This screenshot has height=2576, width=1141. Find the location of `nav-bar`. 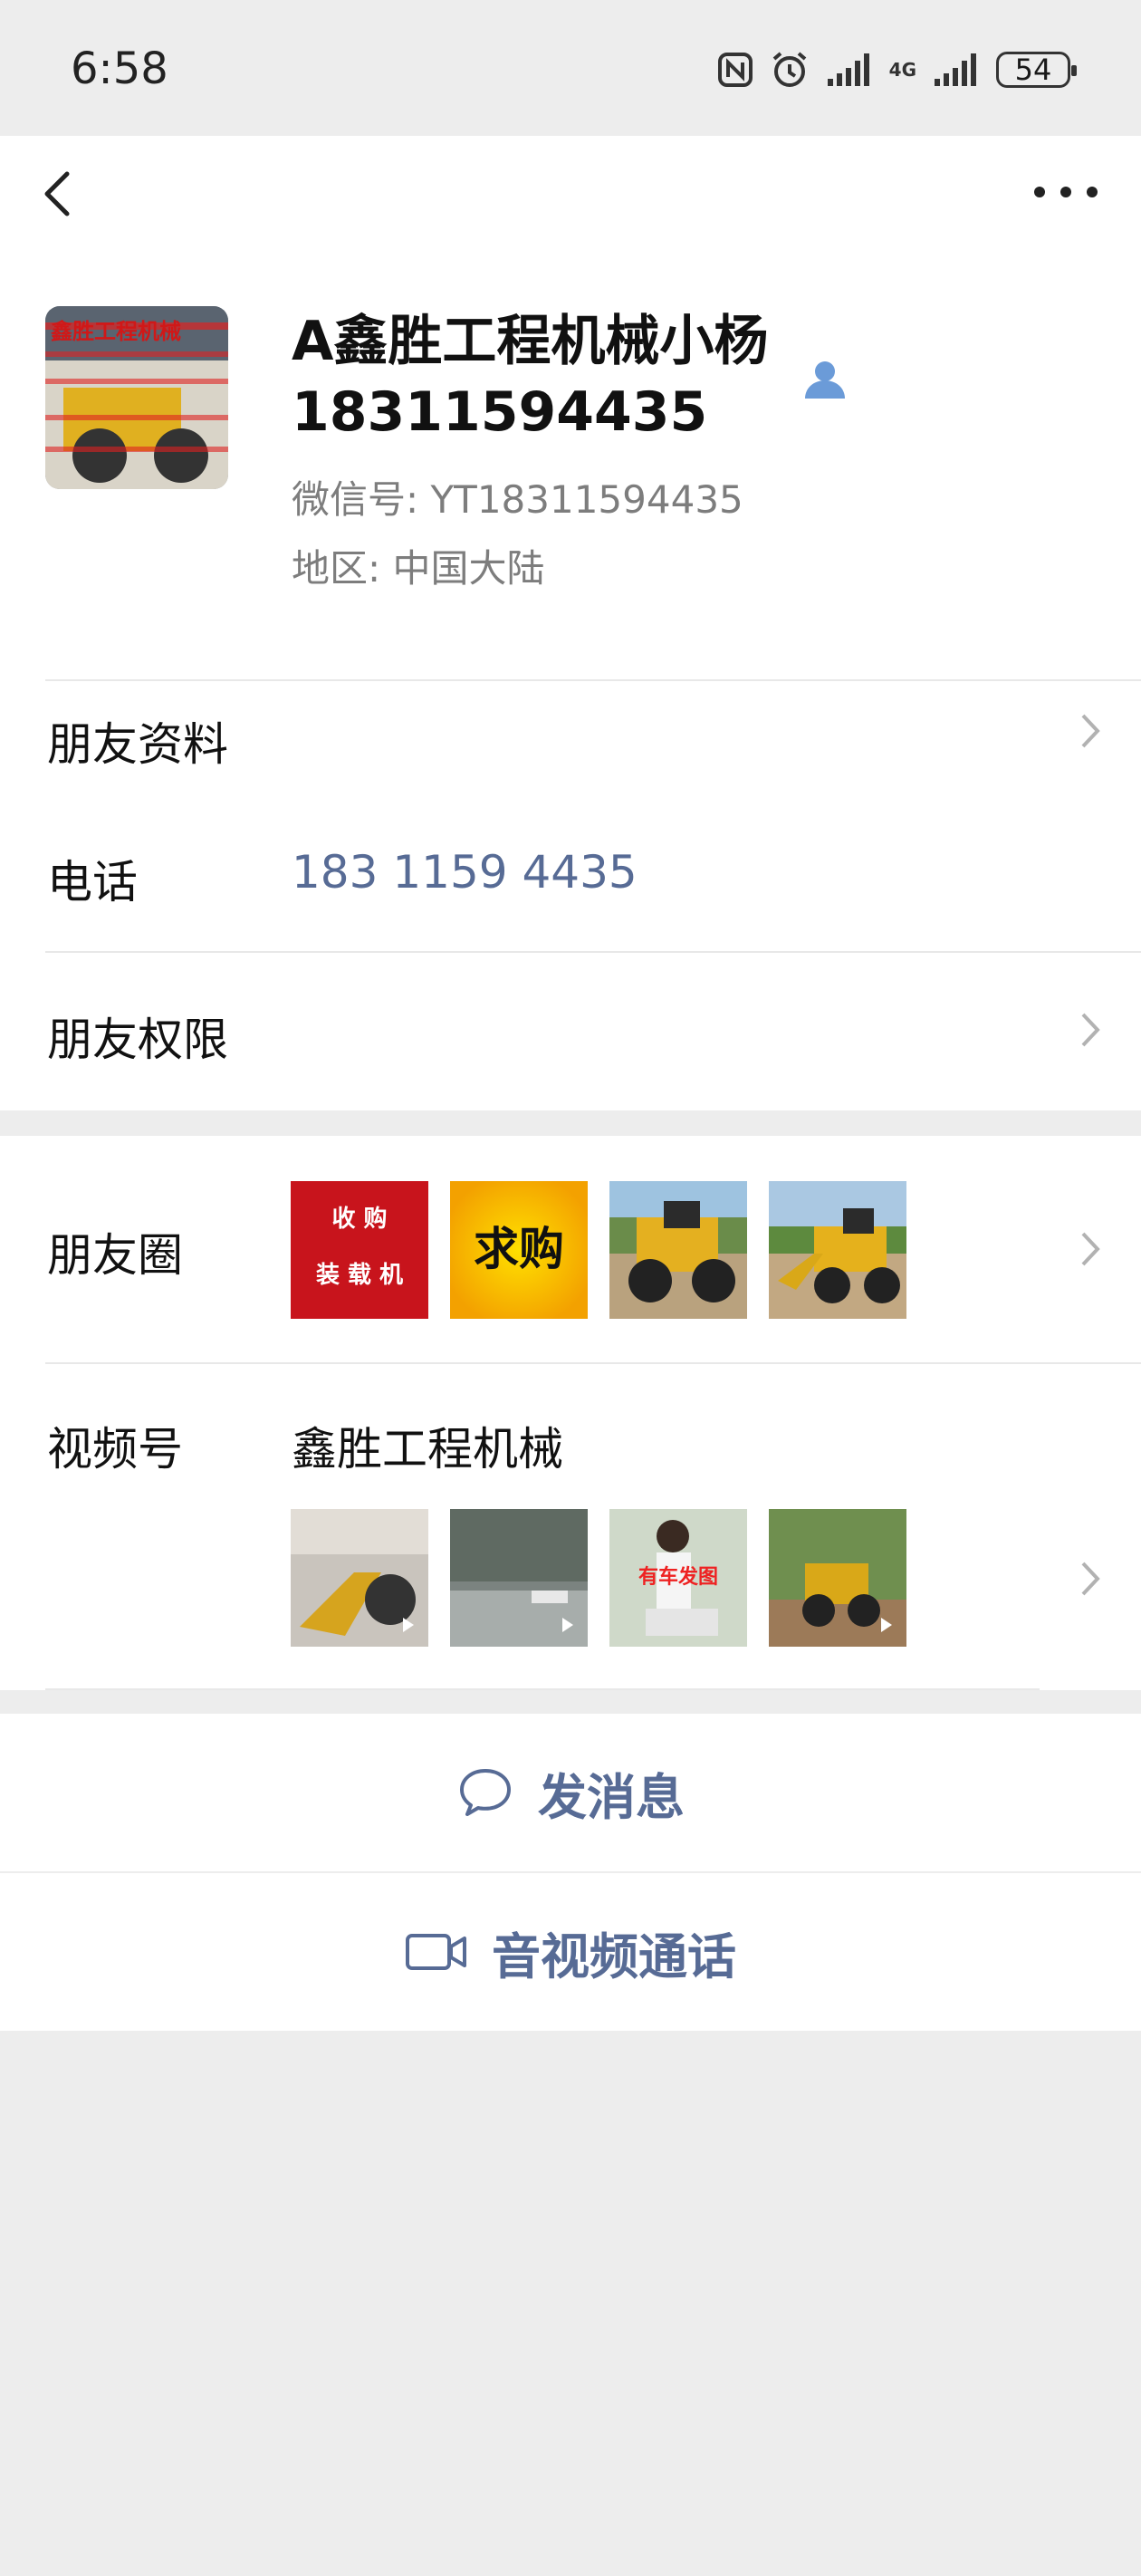

nav-bar is located at coordinates (570, 194).